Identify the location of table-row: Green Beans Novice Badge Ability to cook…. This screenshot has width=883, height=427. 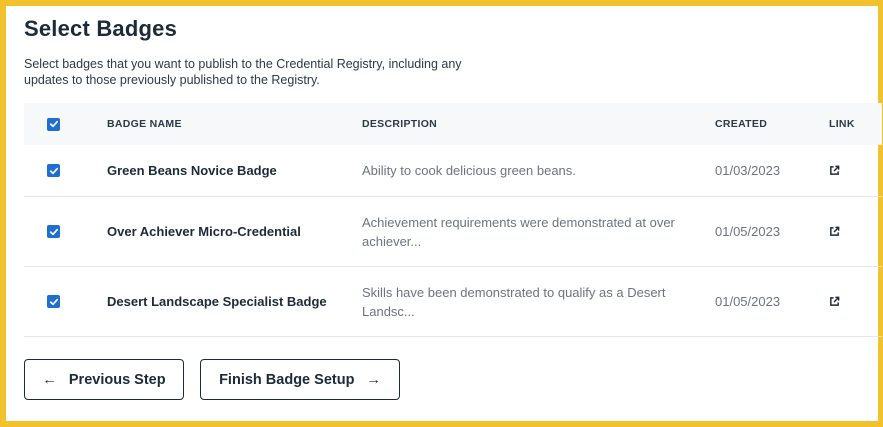
(453, 171).